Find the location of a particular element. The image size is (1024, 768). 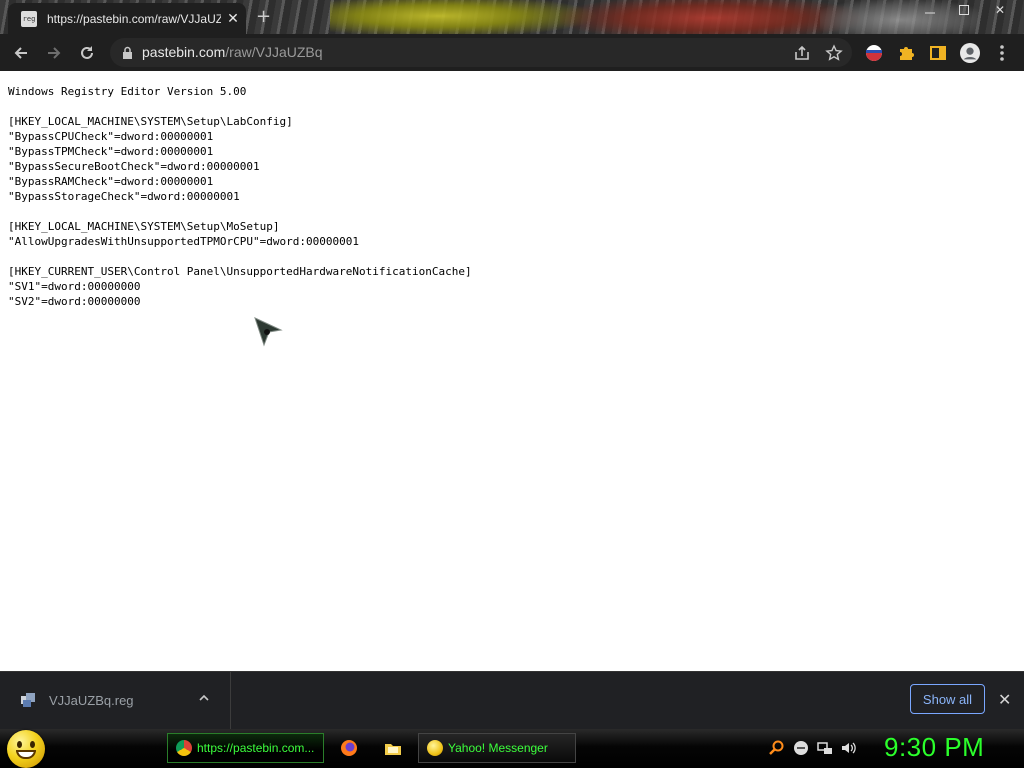

taskbar-yahoo-label: Yahoo! Messenger is located at coordinates (498, 748).